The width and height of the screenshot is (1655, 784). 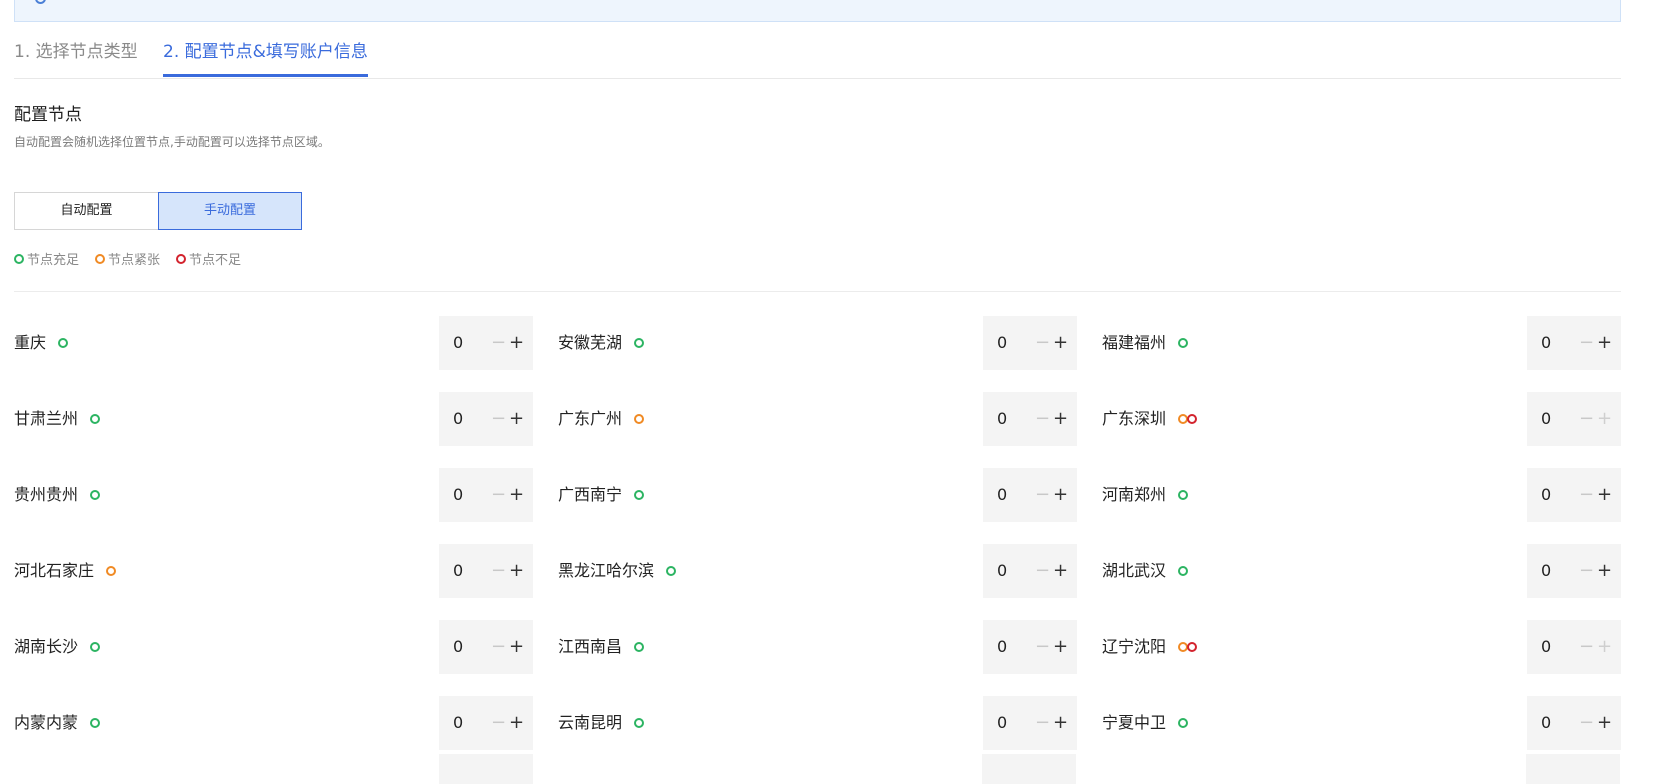 What do you see at coordinates (57, 723) in the screenshot?
I see `region-label: 内蒙内蒙` at bounding box center [57, 723].